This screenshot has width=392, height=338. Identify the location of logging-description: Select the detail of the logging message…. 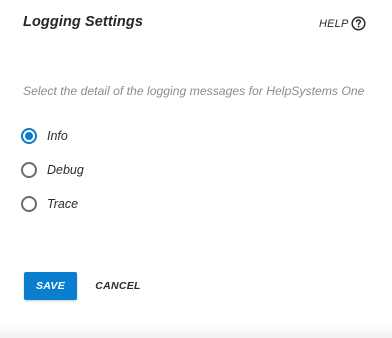
(194, 91).